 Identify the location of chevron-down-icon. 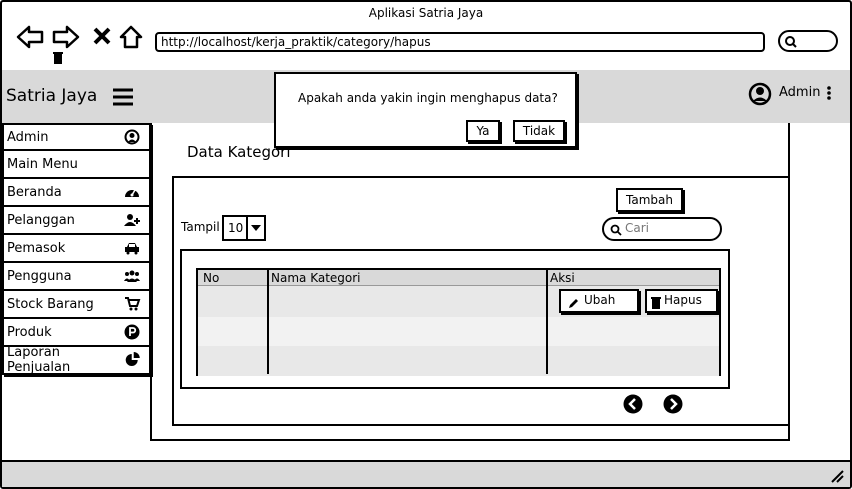
(256, 228).